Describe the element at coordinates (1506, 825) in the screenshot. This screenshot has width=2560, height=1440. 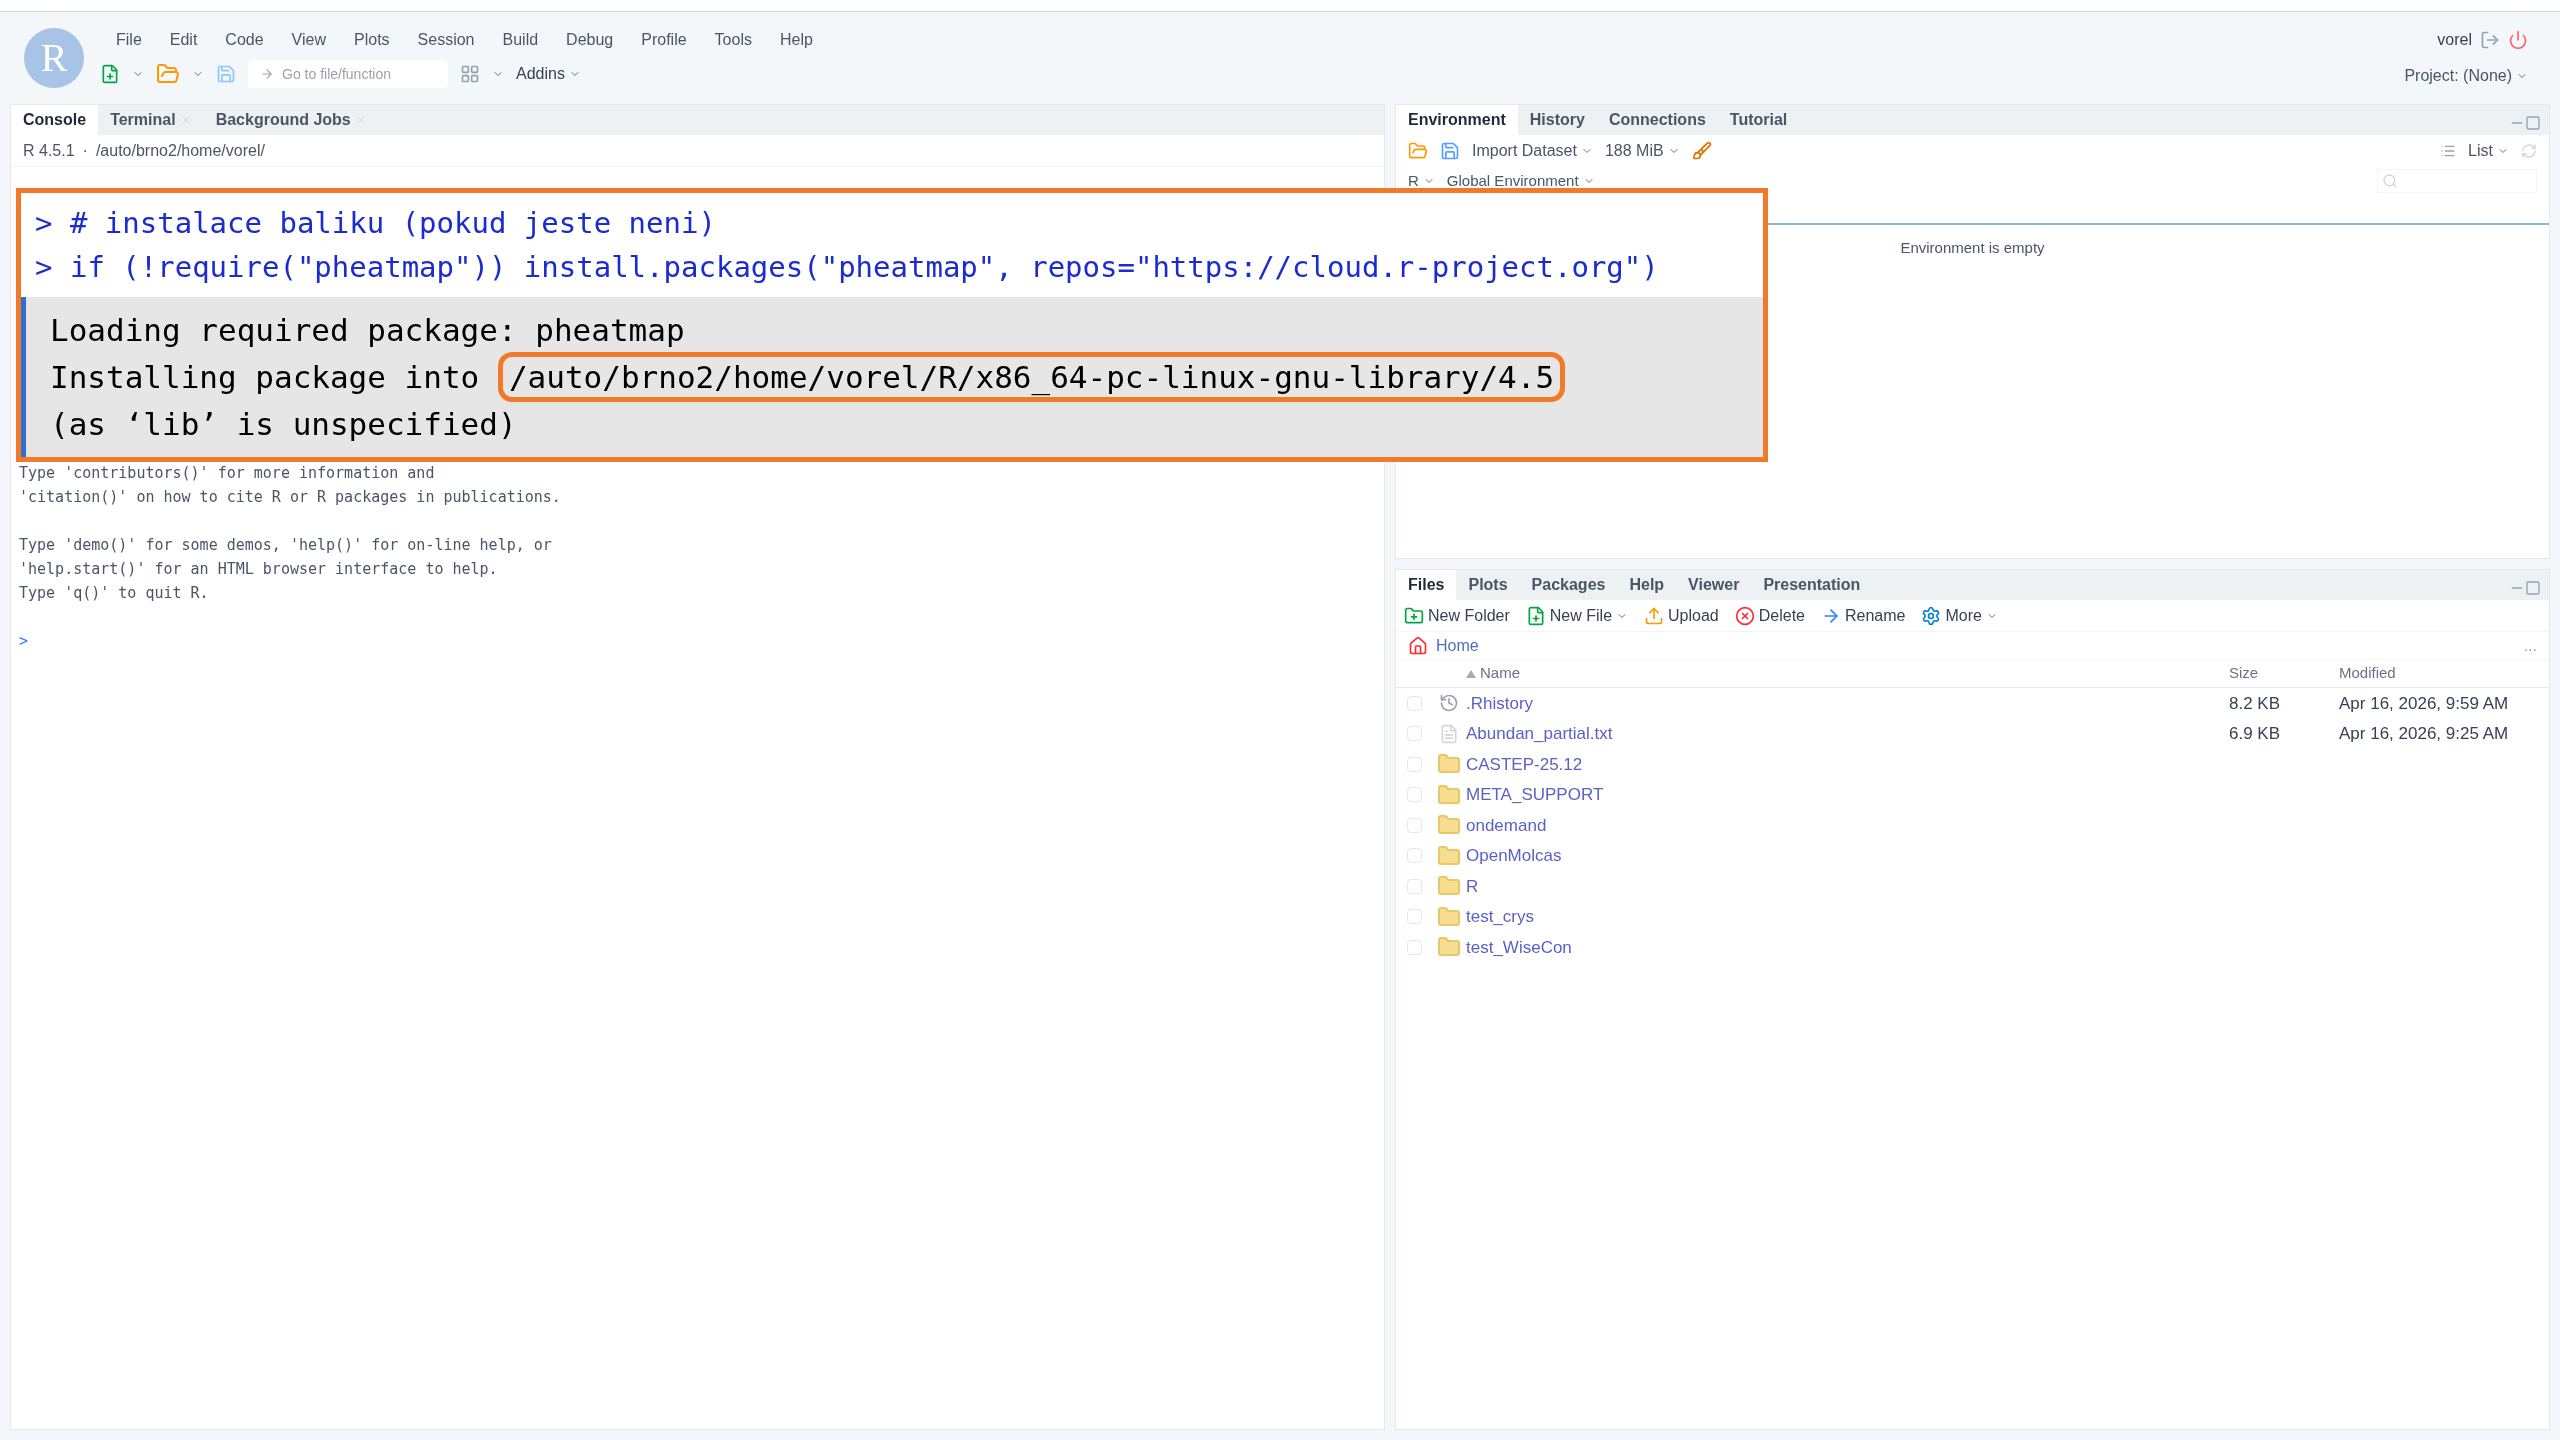
I see `file-link: ondemand` at that location.